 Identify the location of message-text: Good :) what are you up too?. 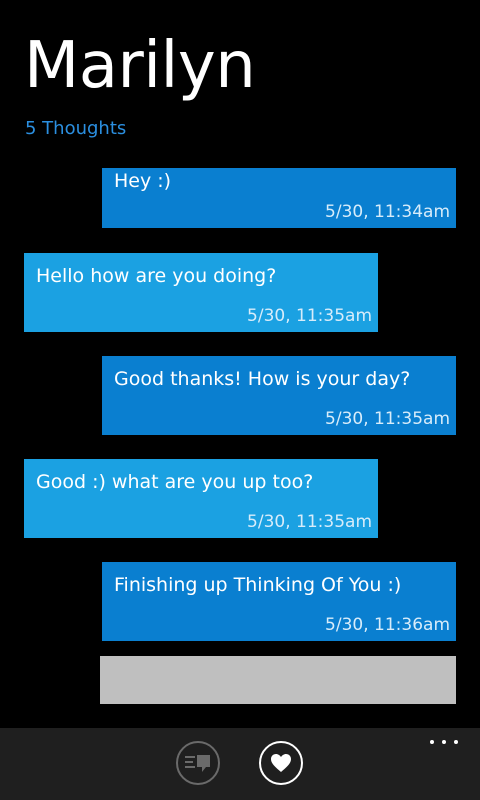
(175, 482).